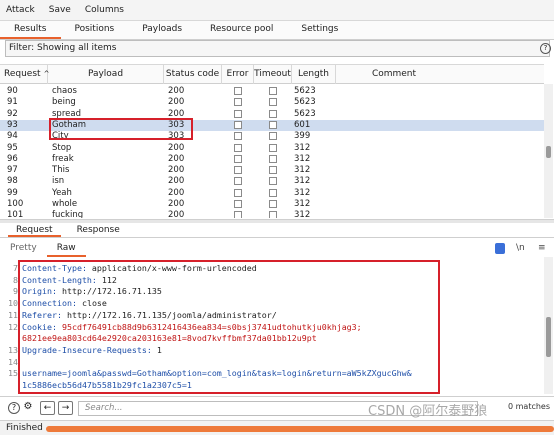 The width and height of the screenshot is (554, 435). What do you see at coordinates (193, 74) in the screenshot?
I see `column-status-code: Status code` at bounding box center [193, 74].